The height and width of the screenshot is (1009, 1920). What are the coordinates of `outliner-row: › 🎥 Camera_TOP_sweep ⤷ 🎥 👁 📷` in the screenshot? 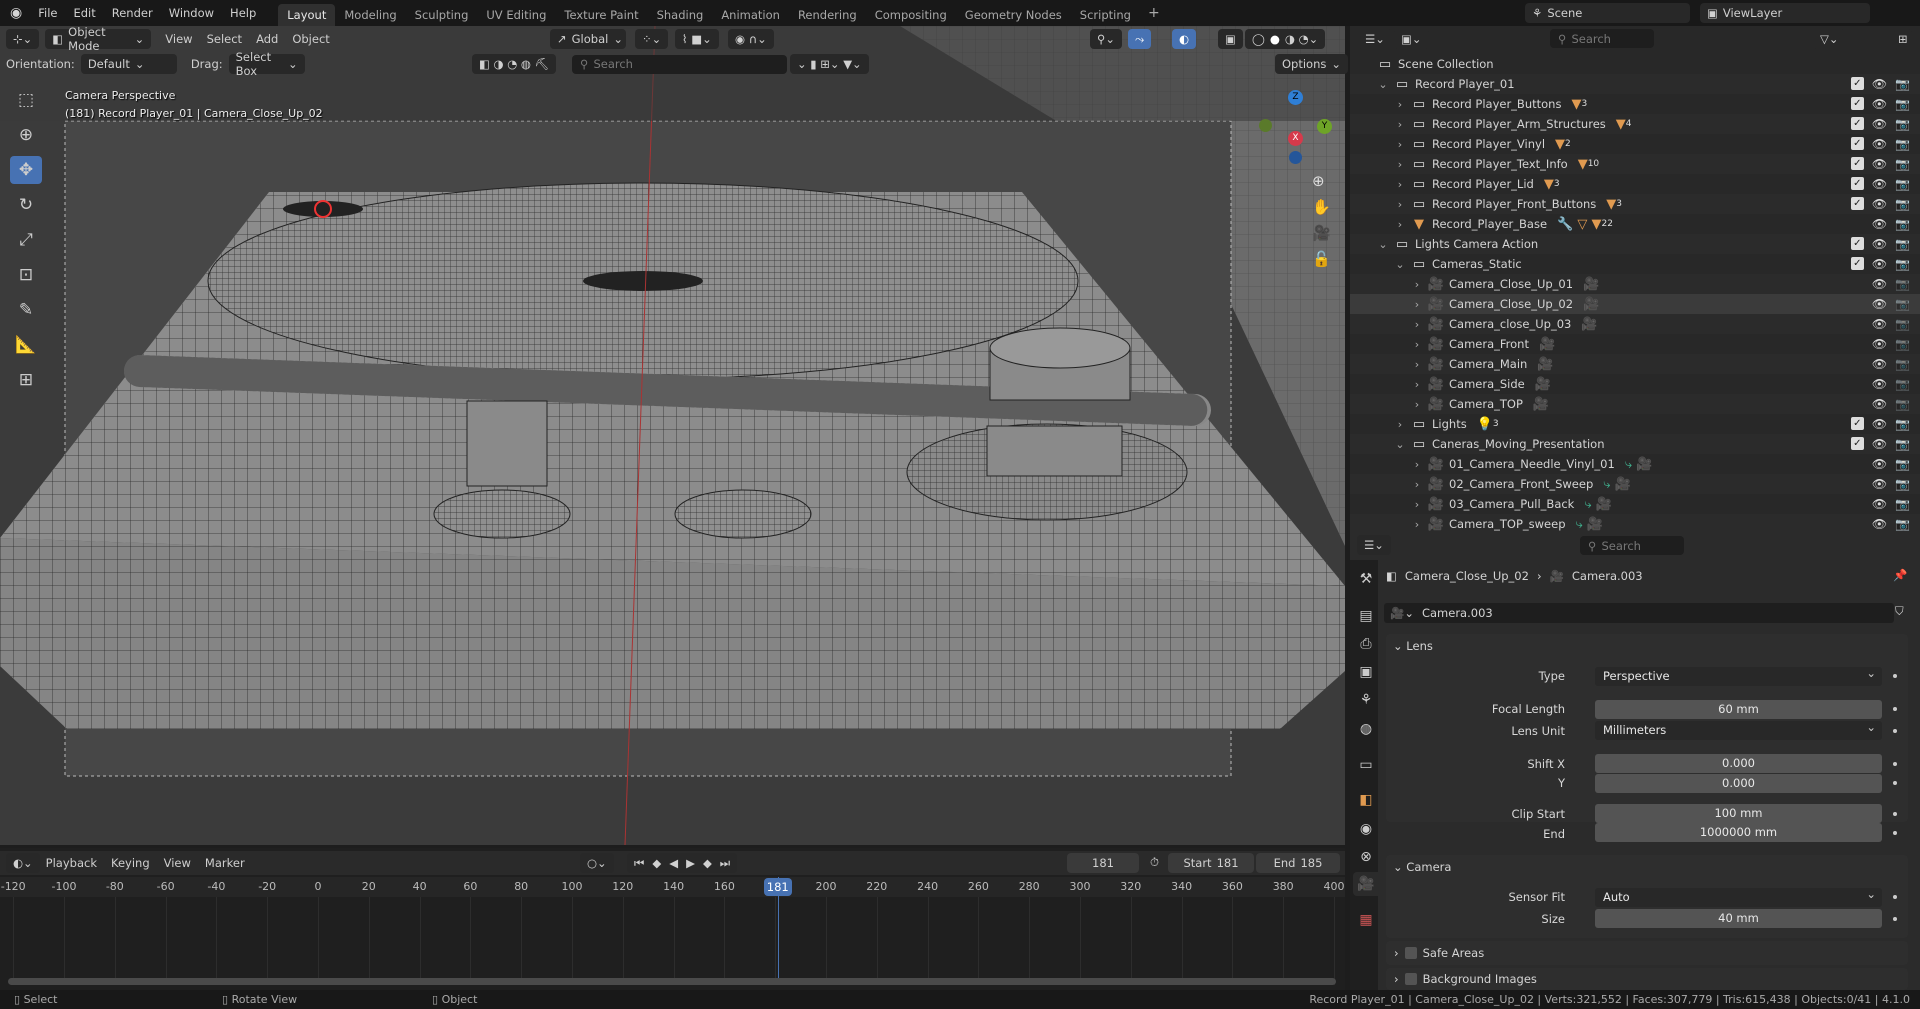 It's located at (1635, 524).